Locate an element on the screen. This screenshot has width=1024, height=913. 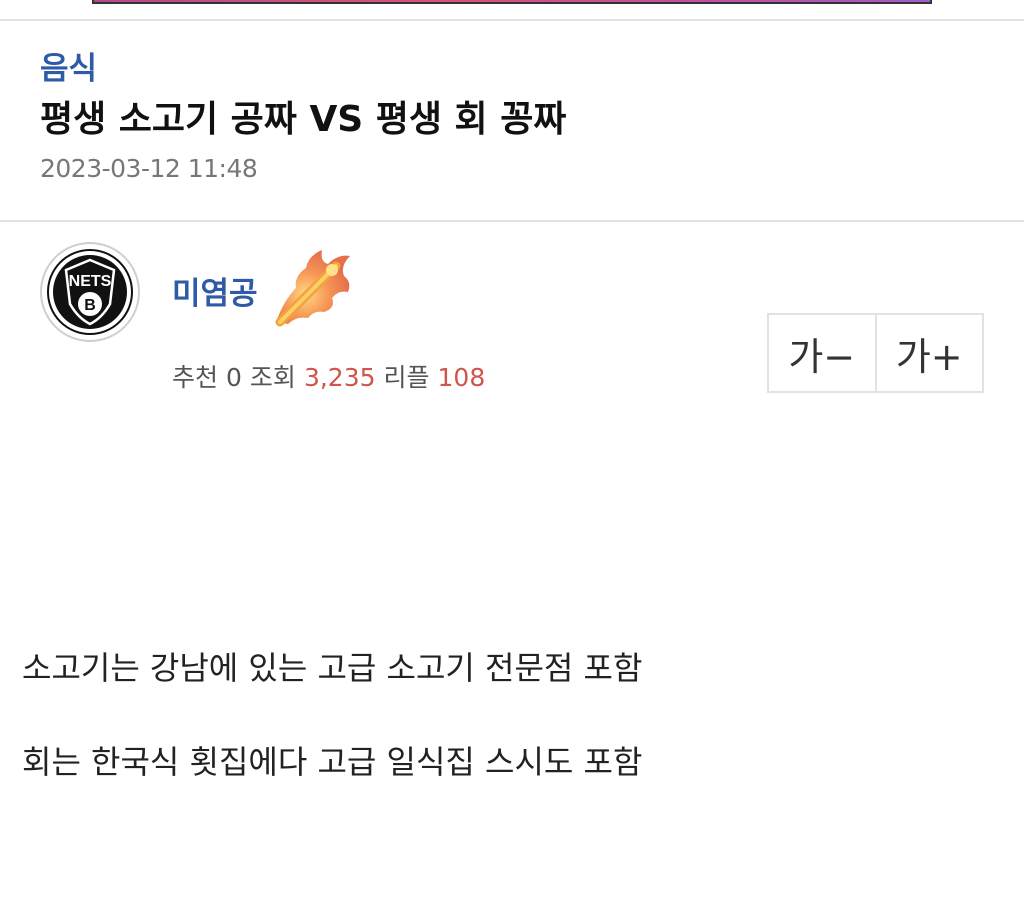
font-size-controls: 가− 가+ is located at coordinates (875, 353).